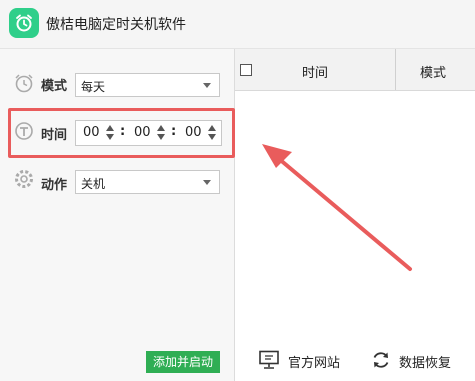 The image size is (475, 381). Describe the element at coordinates (315, 73) in the screenshot. I see `column-time: 时间` at that location.